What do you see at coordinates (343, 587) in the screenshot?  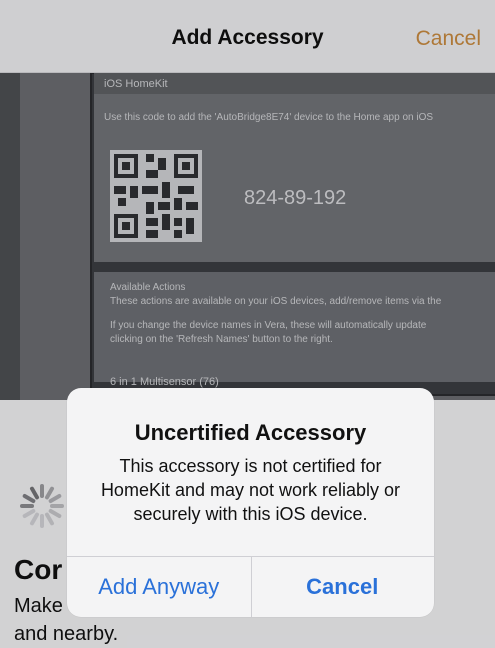 I see `alert-cancel-button: Cancel` at bounding box center [343, 587].